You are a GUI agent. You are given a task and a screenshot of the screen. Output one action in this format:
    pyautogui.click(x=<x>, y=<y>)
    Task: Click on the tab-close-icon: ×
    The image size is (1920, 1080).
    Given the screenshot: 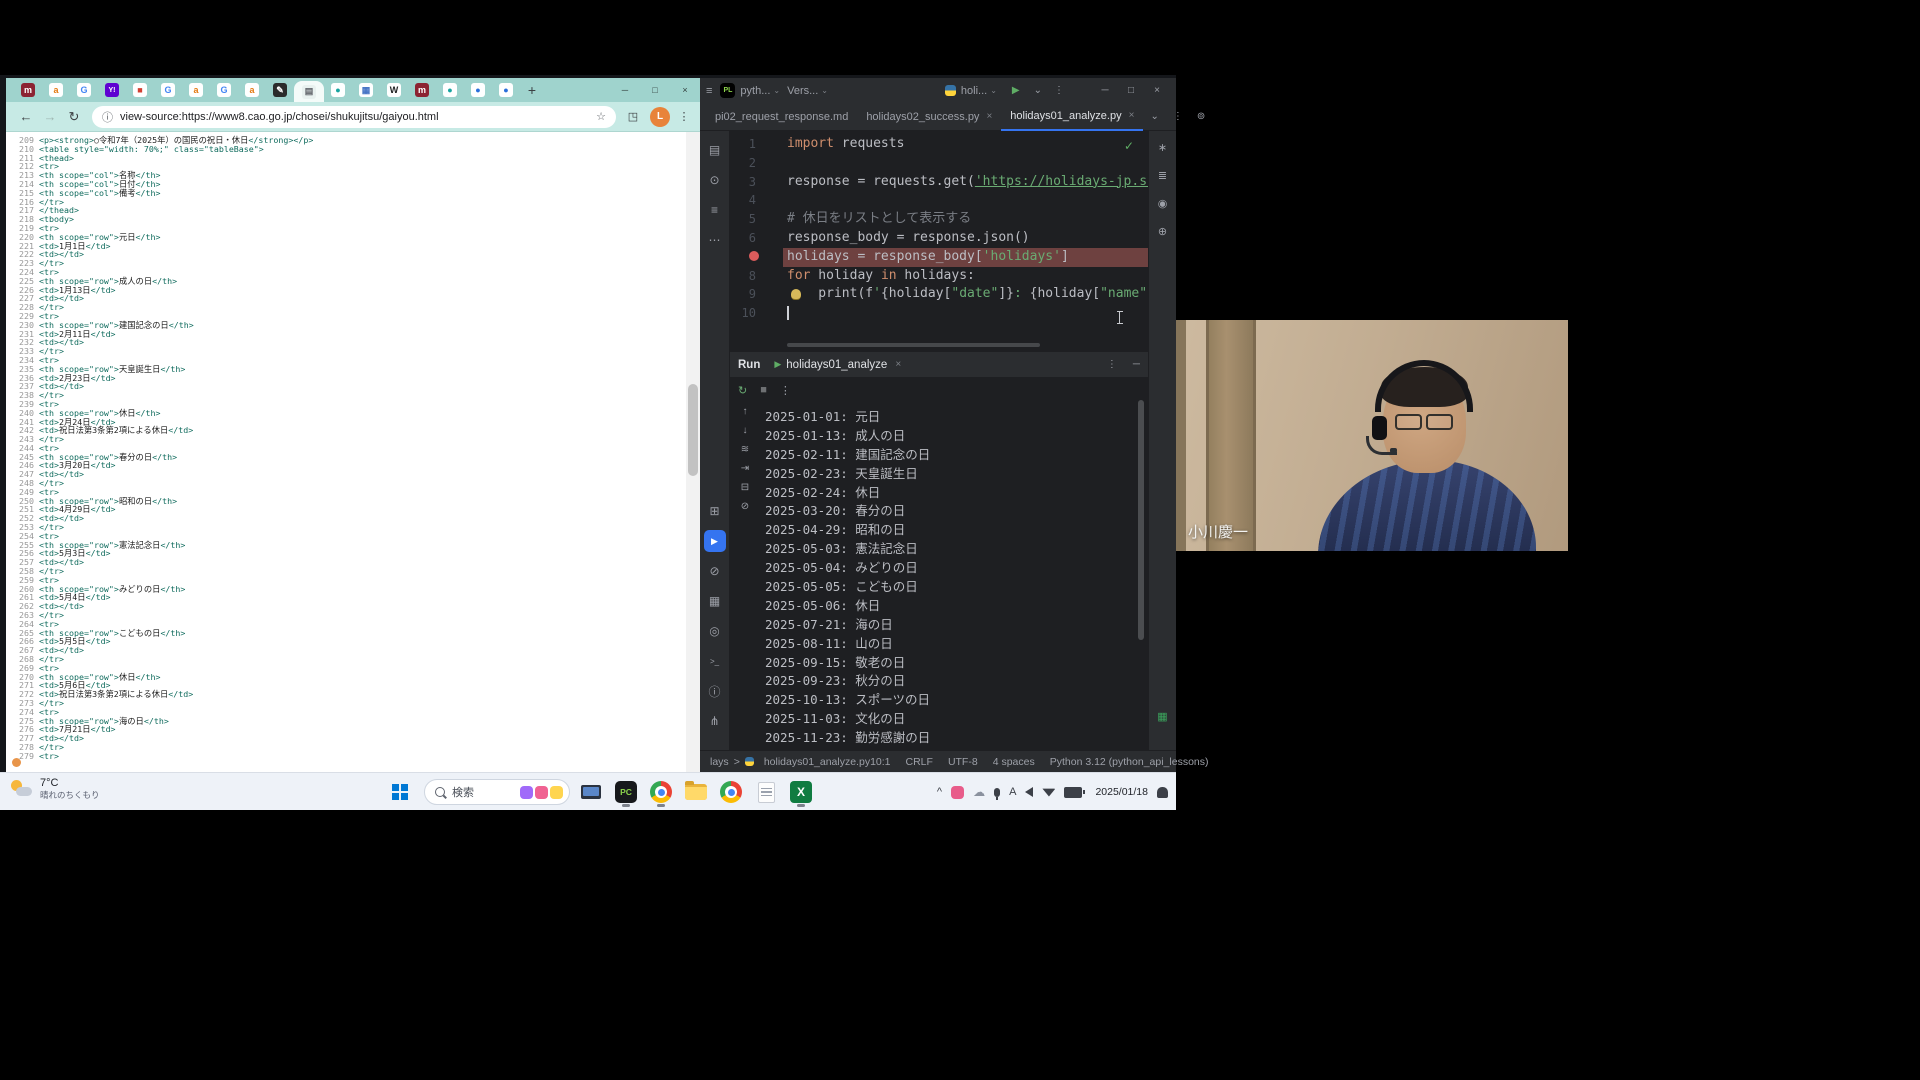 What is the action you would take?
    pyautogui.click(x=989, y=116)
    